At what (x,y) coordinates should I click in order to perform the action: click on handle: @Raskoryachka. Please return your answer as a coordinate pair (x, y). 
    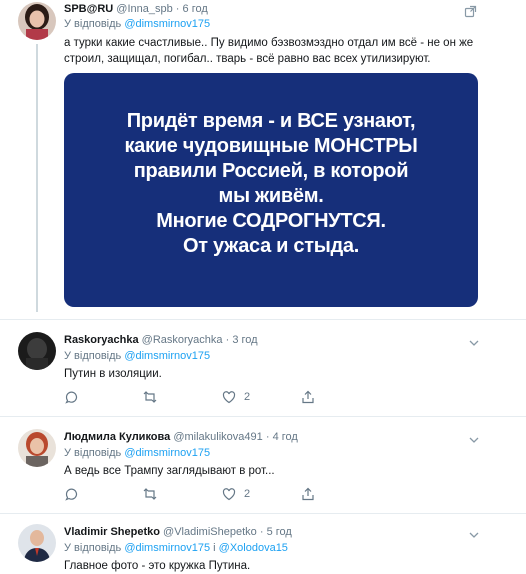
    Looking at the image, I should click on (182, 340).